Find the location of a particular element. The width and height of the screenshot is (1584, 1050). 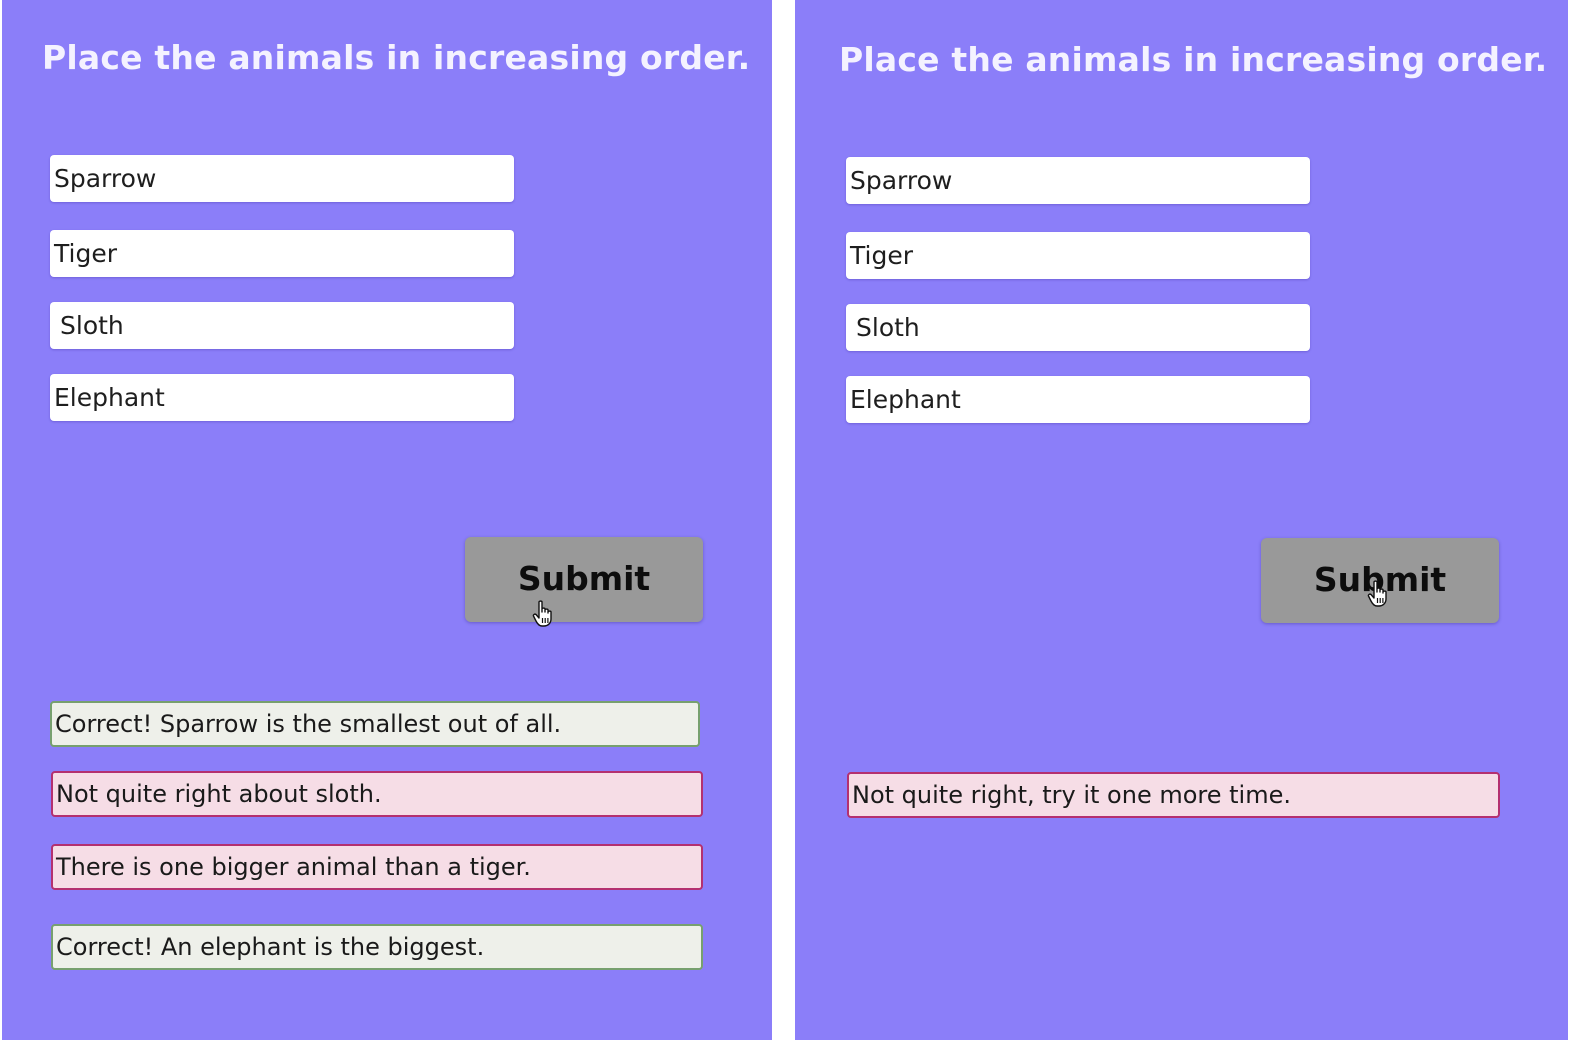

feedback-message-incorrect: Not quite right, try it one more time. is located at coordinates (1173, 795).